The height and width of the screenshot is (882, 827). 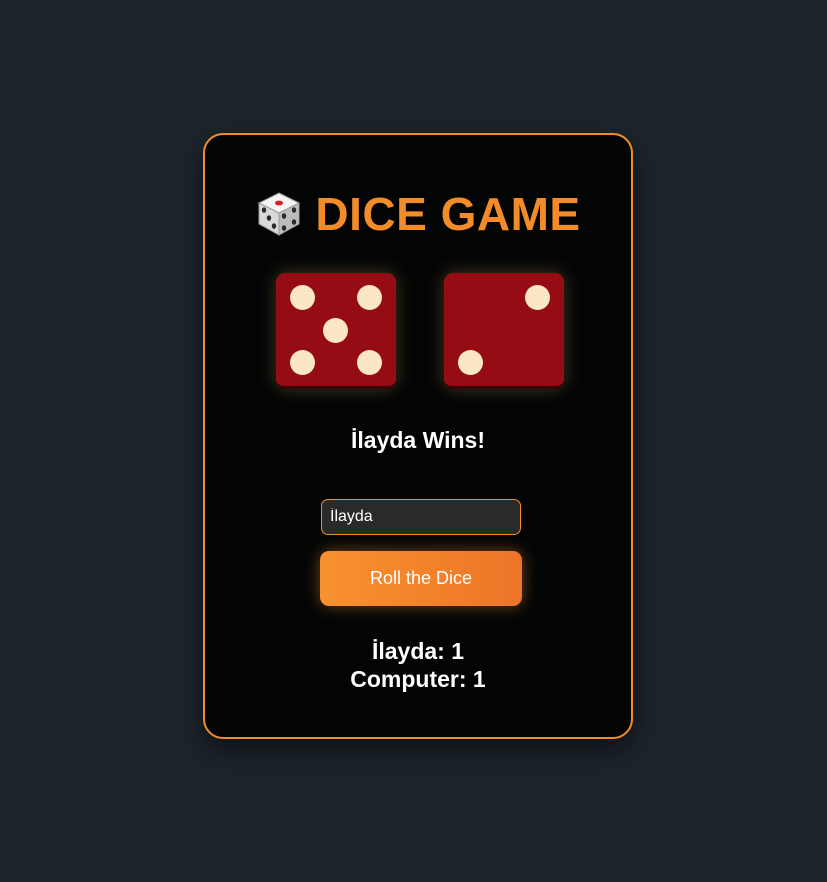 I want to click on computer-die, so click(x=504, y=331).